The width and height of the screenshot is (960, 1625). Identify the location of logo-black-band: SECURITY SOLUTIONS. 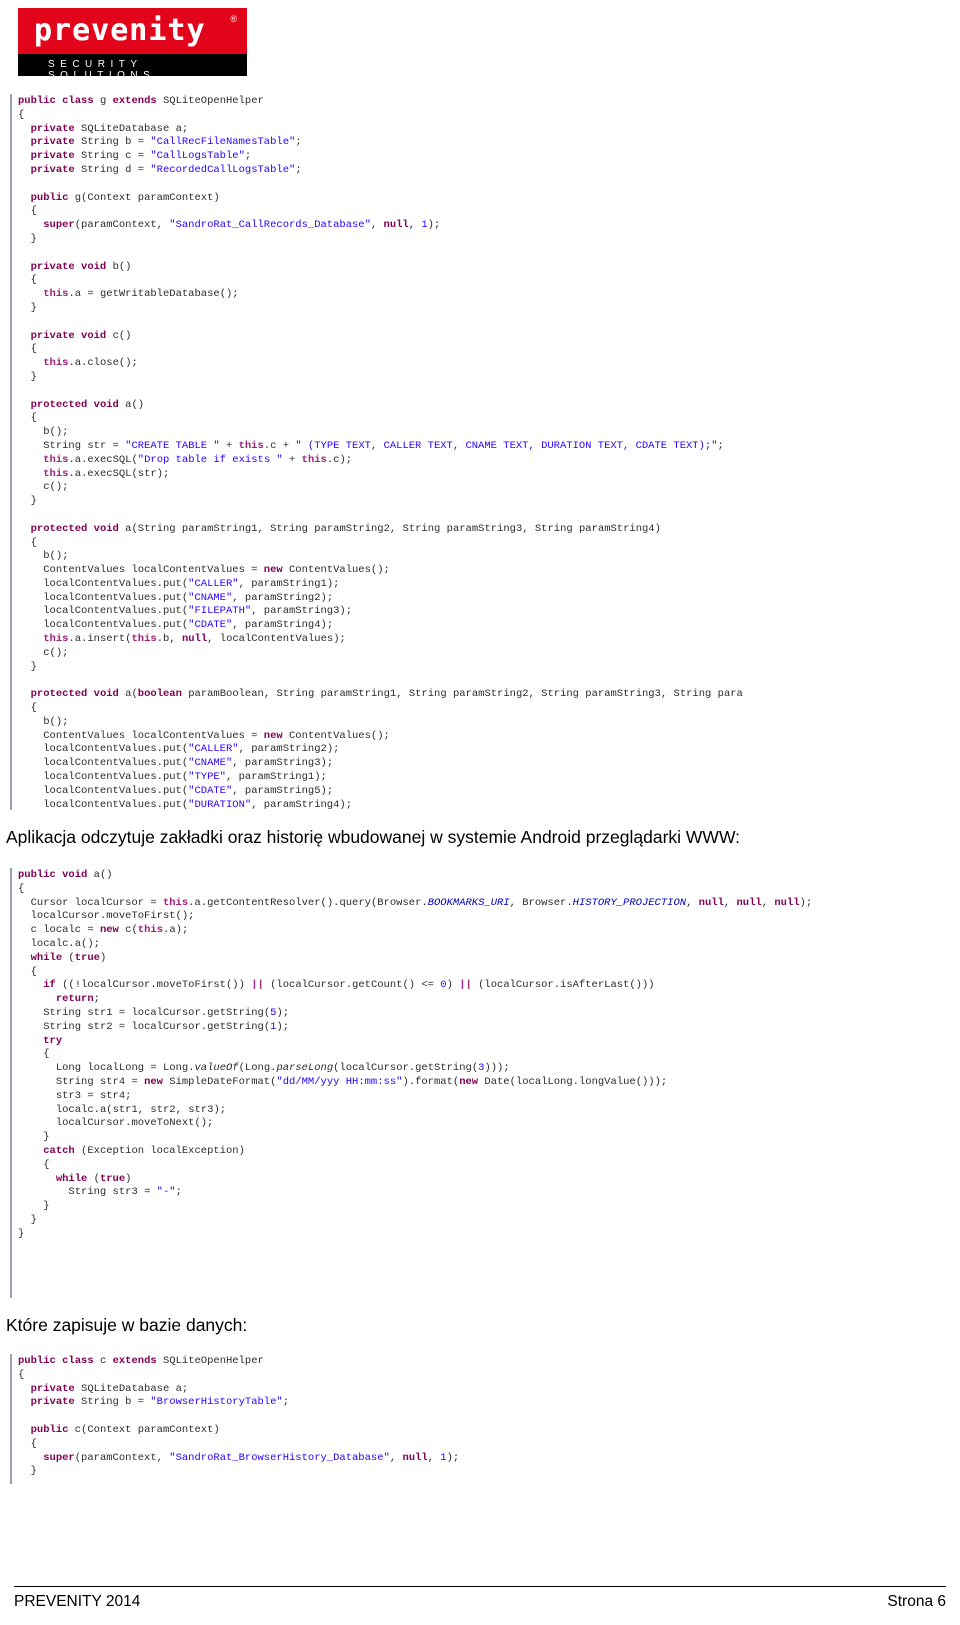
(132, 67).